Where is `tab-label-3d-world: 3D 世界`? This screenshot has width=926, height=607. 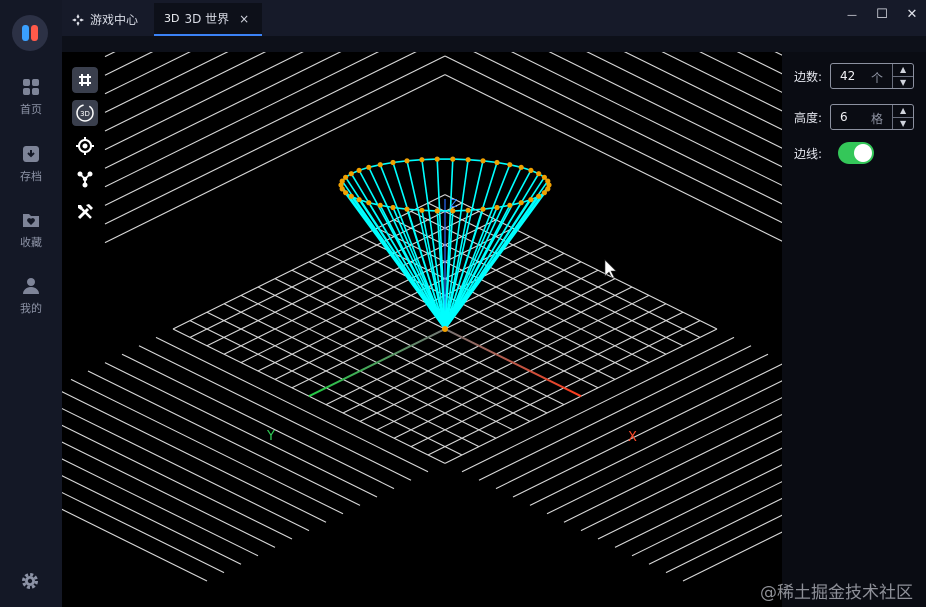
tab-label-3d-world: 3D 世界 is located at coordinates (207, 19).